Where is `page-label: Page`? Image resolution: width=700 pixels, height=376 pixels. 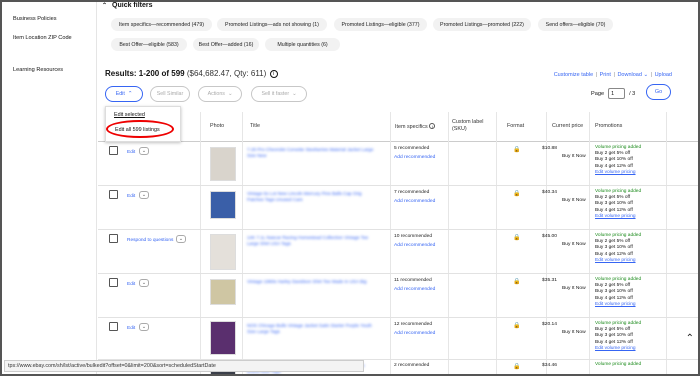 page-label: Page is located at coordinates (598, 93).